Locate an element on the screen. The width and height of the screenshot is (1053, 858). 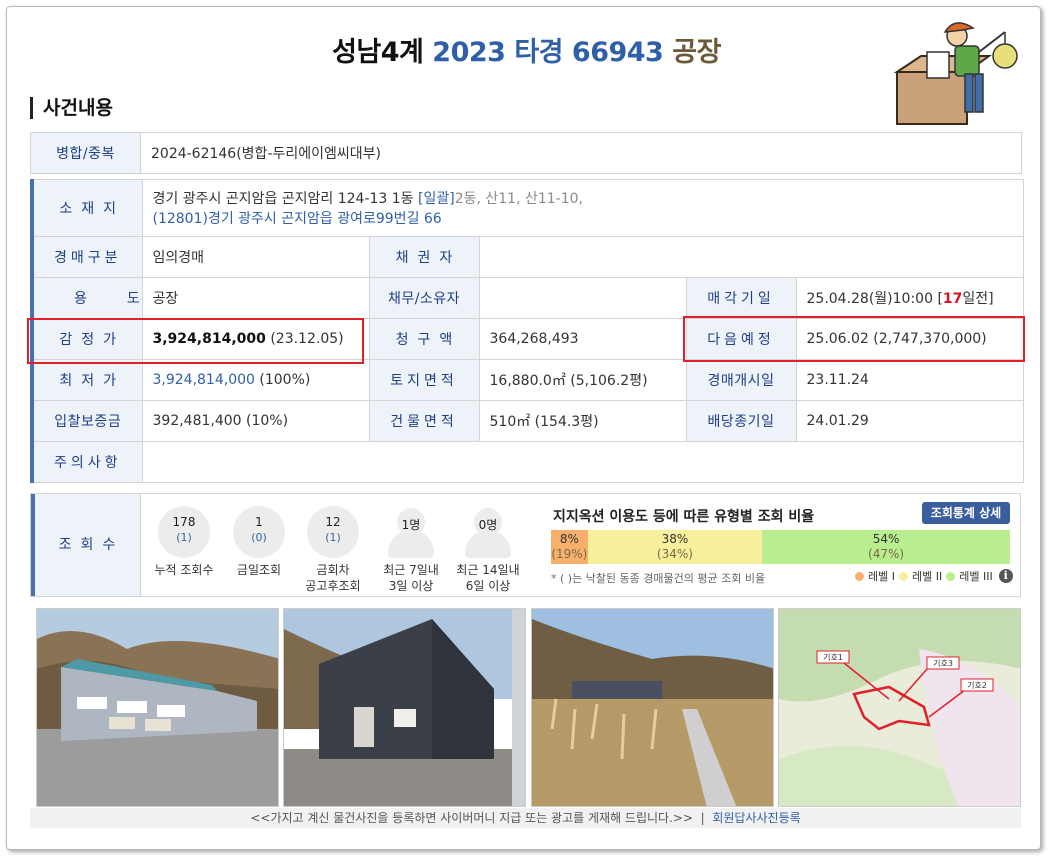
next-date-highlight is located at coordinates (854, 339).